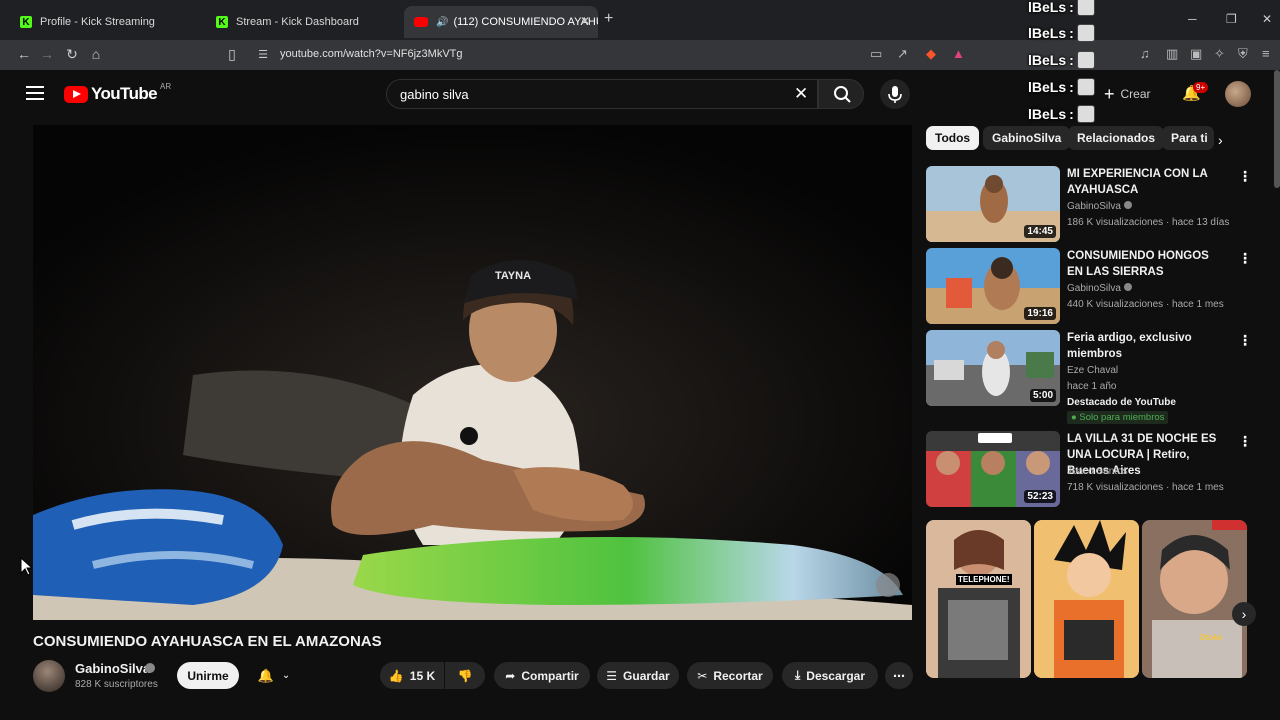 The width and height of the screenshot is (1280, 720). Describe the element at coordinates (1127, 94) in the screenshot. I see `create-button: + Crear` at that location.